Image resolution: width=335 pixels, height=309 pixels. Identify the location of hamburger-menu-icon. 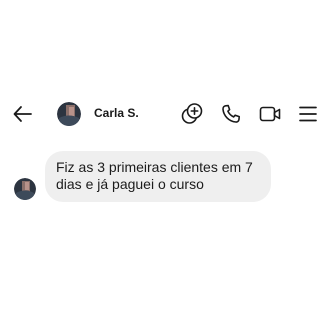
(308, 114).